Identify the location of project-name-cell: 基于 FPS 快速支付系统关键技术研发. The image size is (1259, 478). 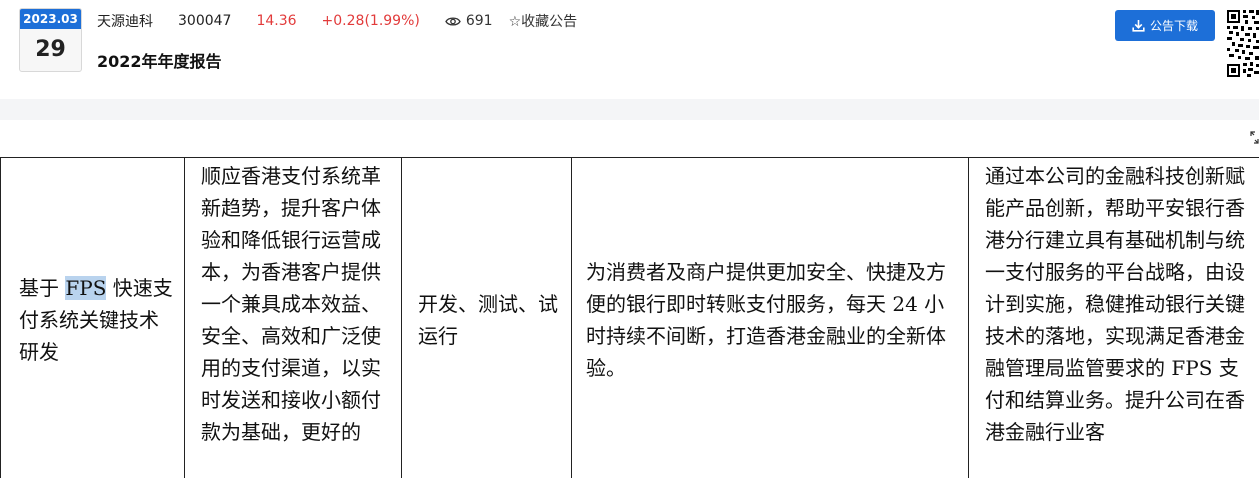
(92, 317).